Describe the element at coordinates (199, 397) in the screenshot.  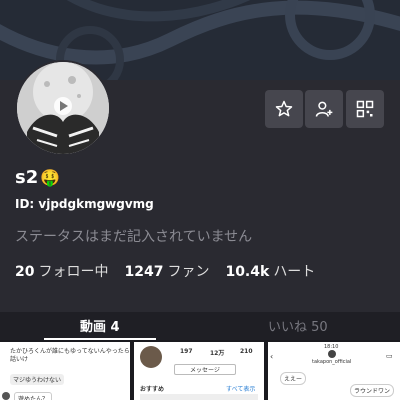
I see `thumb2-divider` at that location.